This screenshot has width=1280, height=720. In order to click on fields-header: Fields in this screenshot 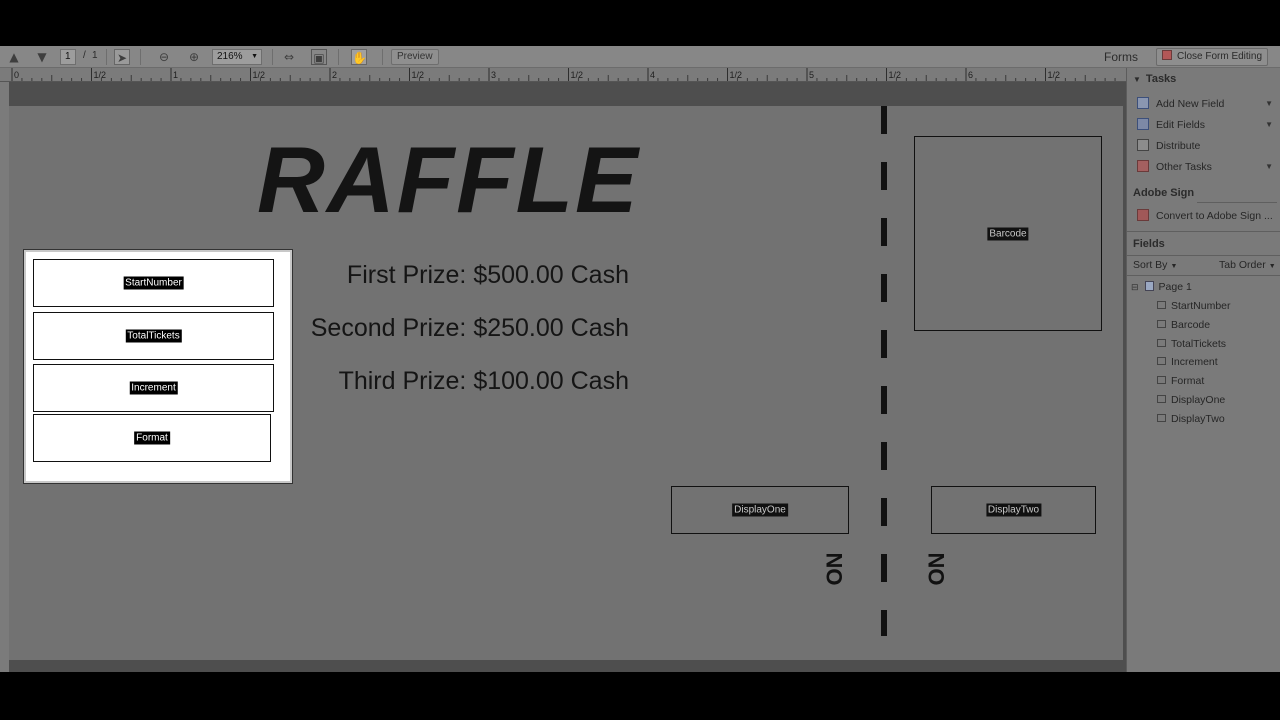, I will do `click(1149, 244)`.